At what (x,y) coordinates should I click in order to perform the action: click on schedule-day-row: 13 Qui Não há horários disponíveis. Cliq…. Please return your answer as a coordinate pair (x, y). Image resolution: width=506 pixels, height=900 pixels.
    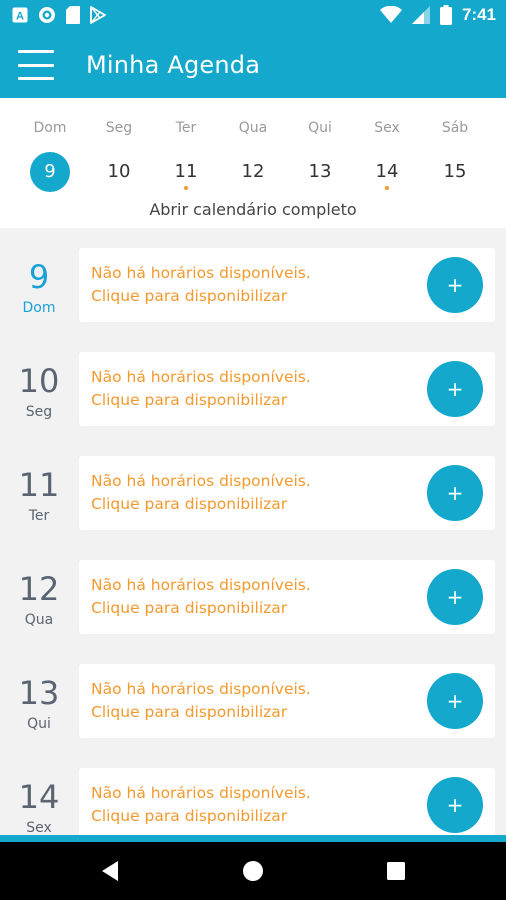
    Looking at the image, I should click on (253, 696).